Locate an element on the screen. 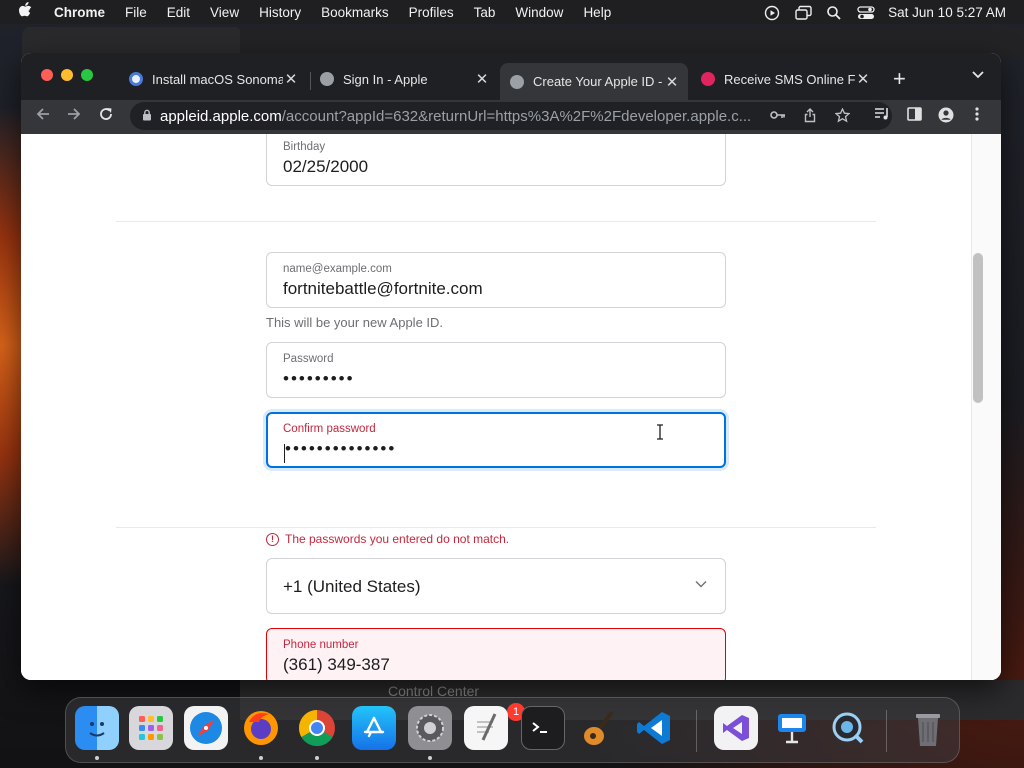 The width and height of the screenshot is (1024, 768). tab-create-apple-id: Create Your Apple ID - ✕ is located at coordinates (594, 81).